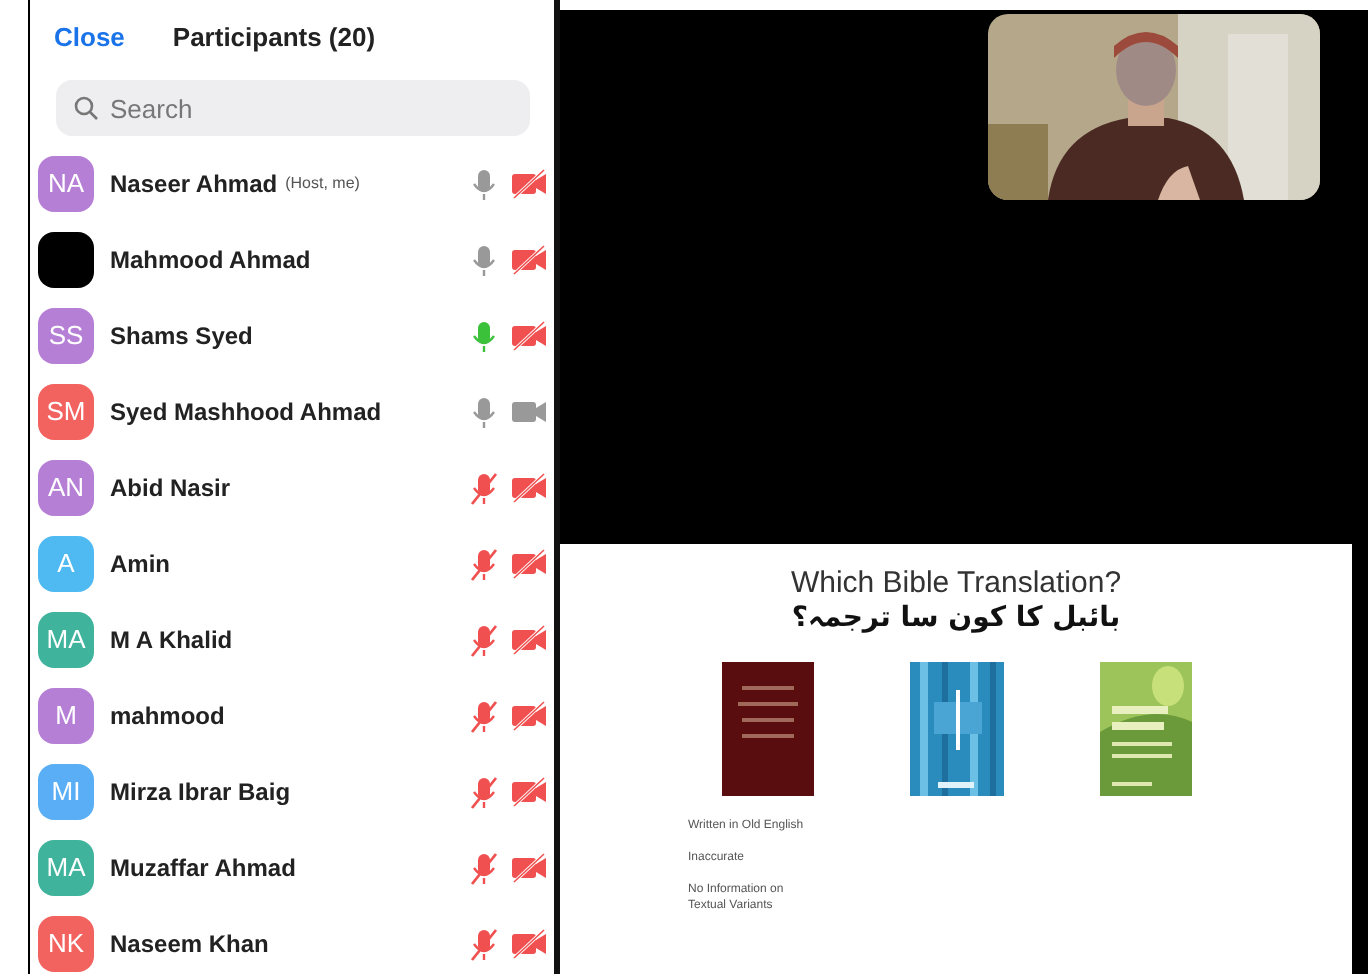  I want to click on participant-name: Naseem Khan, so click(189, 945).